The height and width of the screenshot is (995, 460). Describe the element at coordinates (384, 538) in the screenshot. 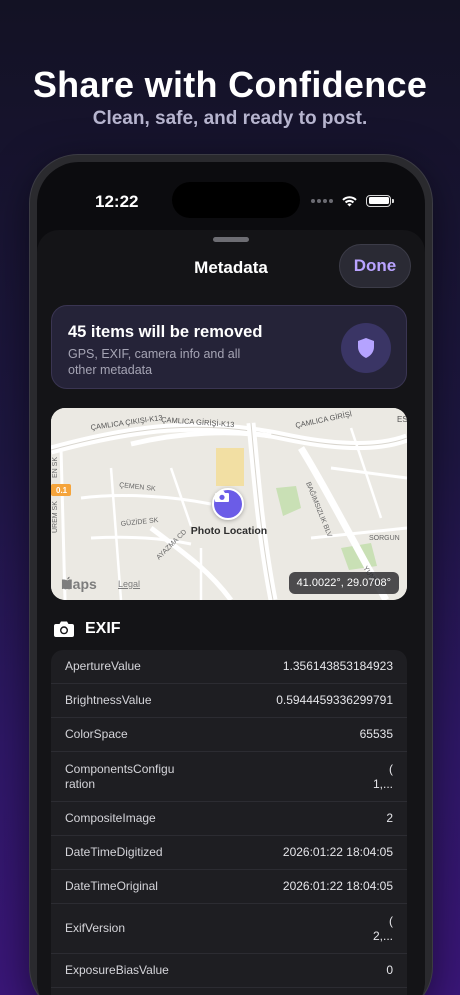

I see `street-label: SORGUN` at that location.